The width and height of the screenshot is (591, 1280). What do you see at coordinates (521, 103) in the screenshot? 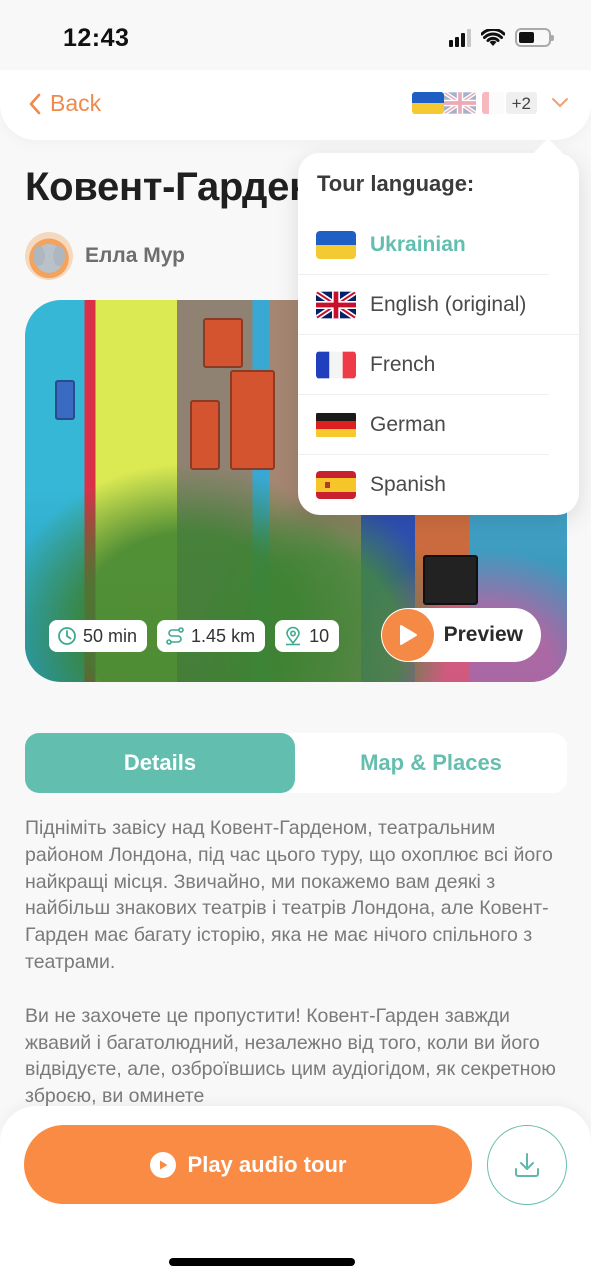
I see `more-languages-badge: +2` at bounding box center [521, 103].